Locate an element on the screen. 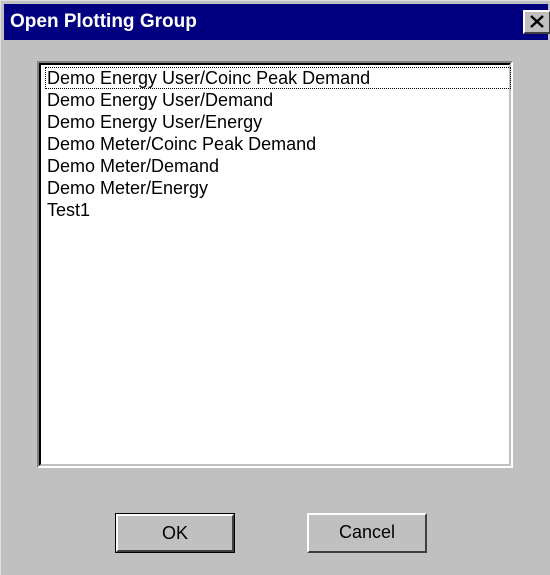 The width and height of the screenshot is (550, 575). close-button is located at coordinates (536, 22).